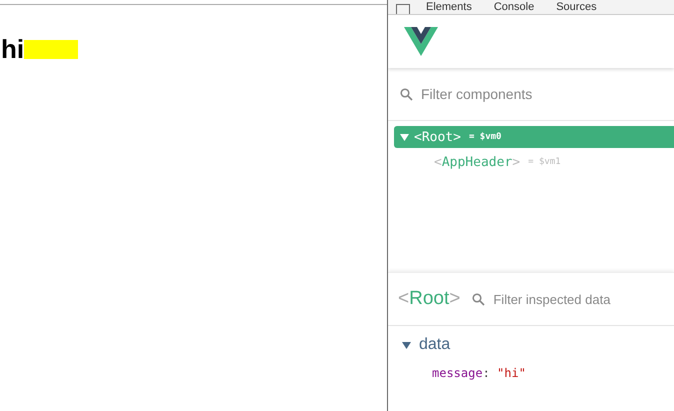 The image size is (674, 411). Describe the element at coordinates (536, 94) in the screenshot. I see `filter-components-field: Filter components` at that location.